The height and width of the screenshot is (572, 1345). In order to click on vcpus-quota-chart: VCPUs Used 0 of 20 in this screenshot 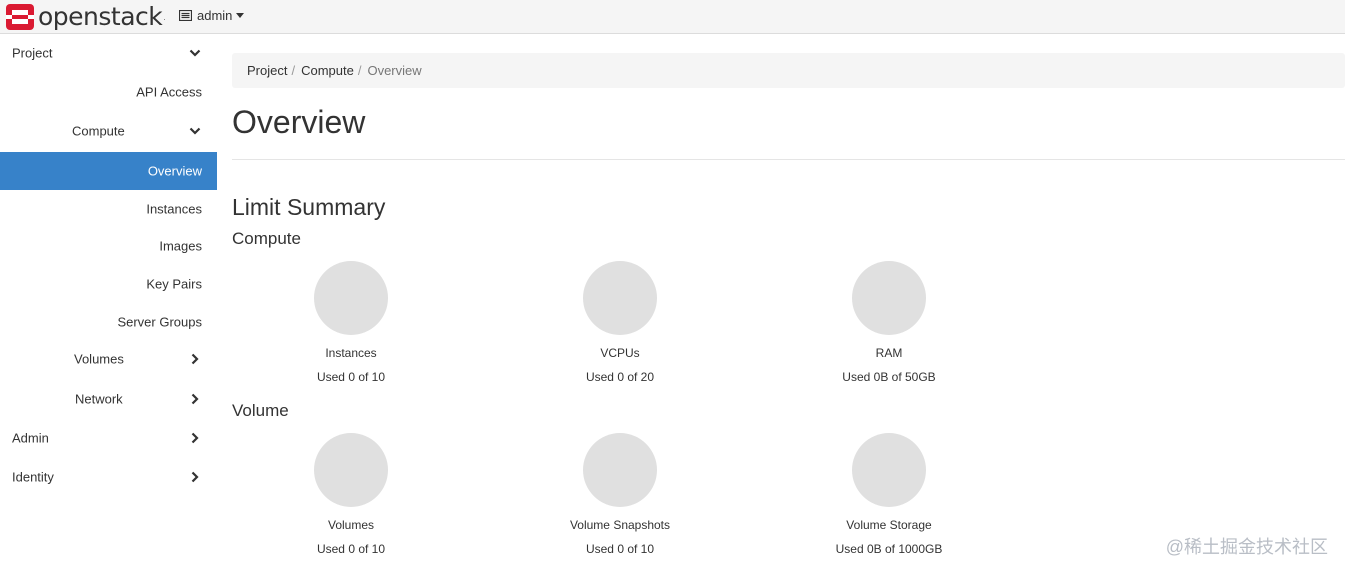, I will do `click(620, 322)`.